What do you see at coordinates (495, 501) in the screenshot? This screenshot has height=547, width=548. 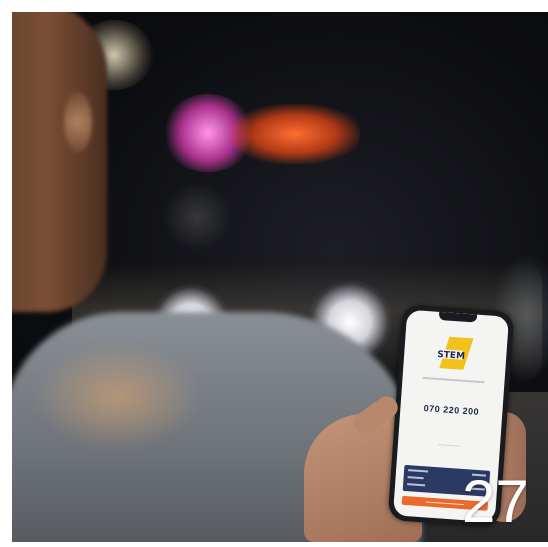 I see `page-number: 27` at bounding box center [495, 501].